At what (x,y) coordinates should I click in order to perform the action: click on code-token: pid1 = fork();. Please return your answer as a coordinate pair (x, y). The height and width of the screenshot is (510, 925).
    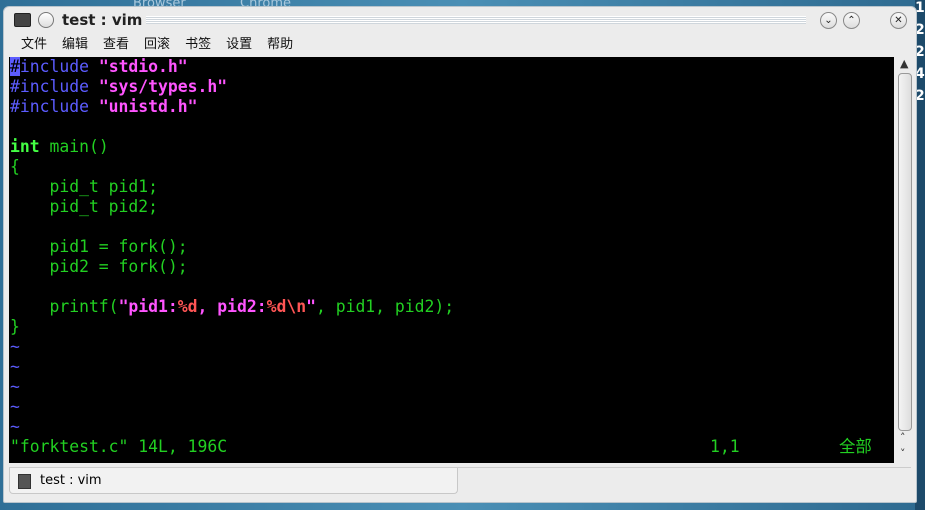
    Looking at the image, I should click on (99, 246).